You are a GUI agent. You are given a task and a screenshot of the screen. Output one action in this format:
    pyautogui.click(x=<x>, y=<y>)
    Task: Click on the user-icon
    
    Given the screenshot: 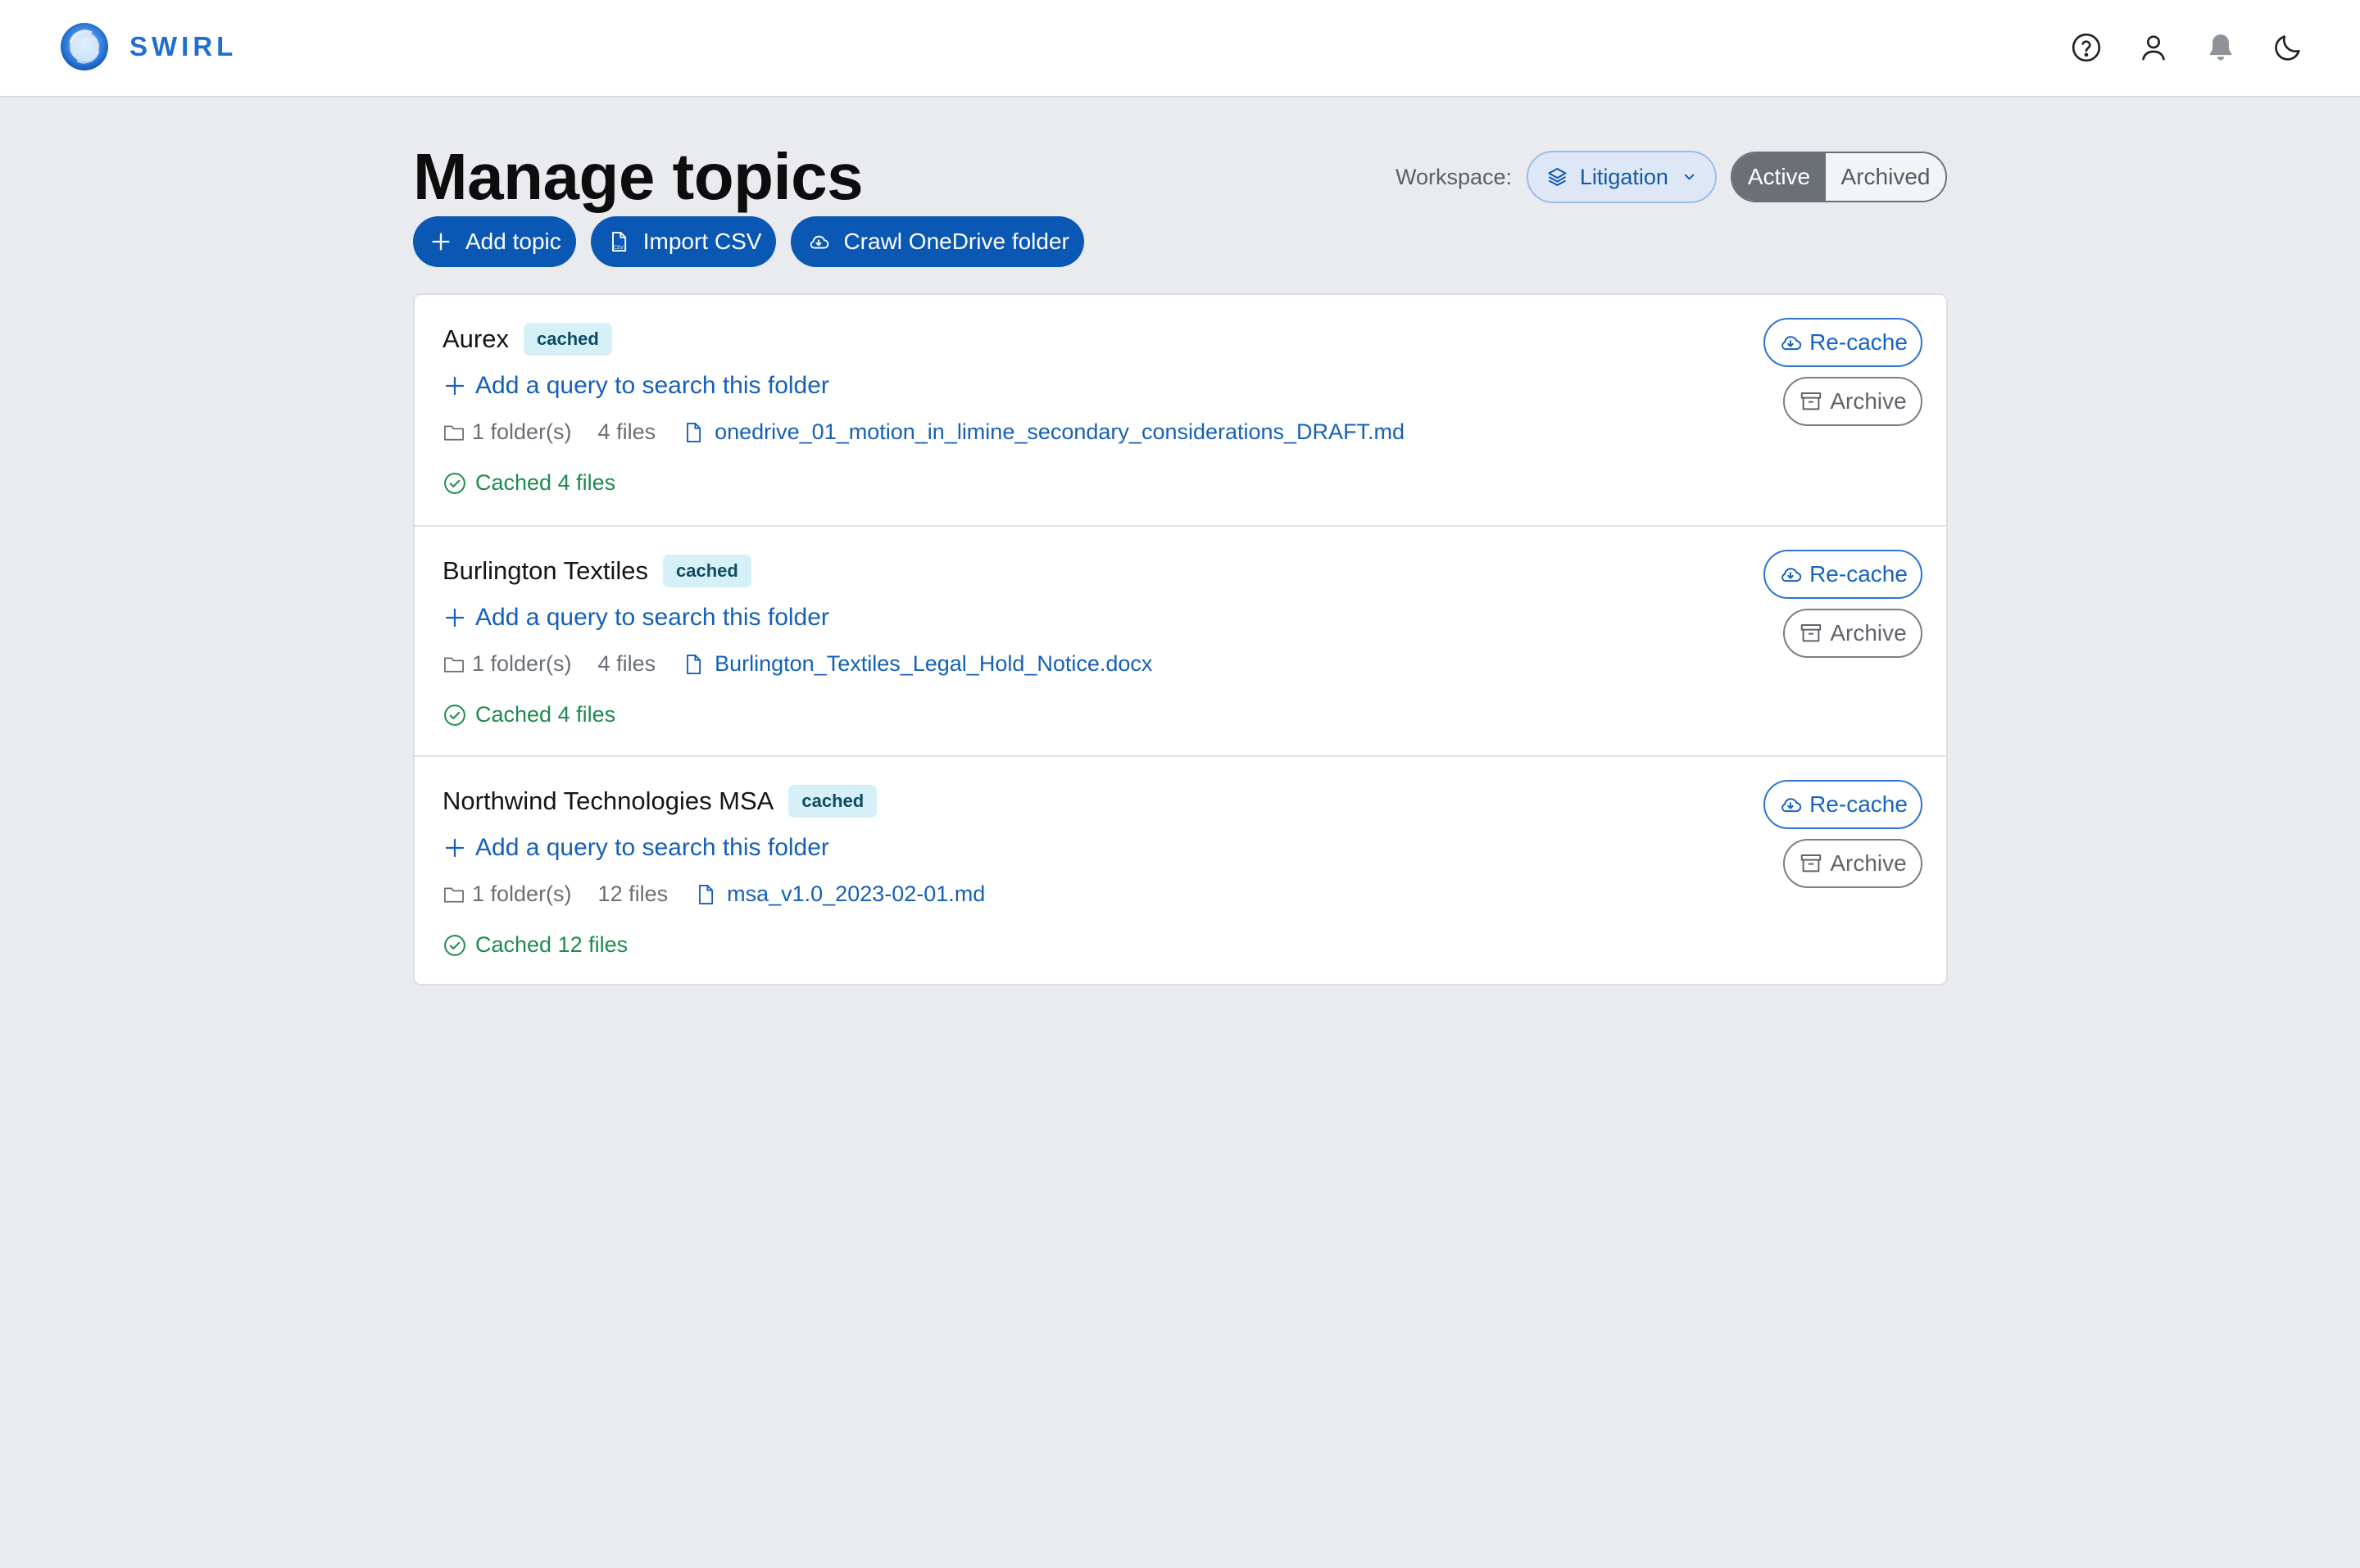 What is the action you would take?
    pyautogui.click(x=2153, y=48)
    